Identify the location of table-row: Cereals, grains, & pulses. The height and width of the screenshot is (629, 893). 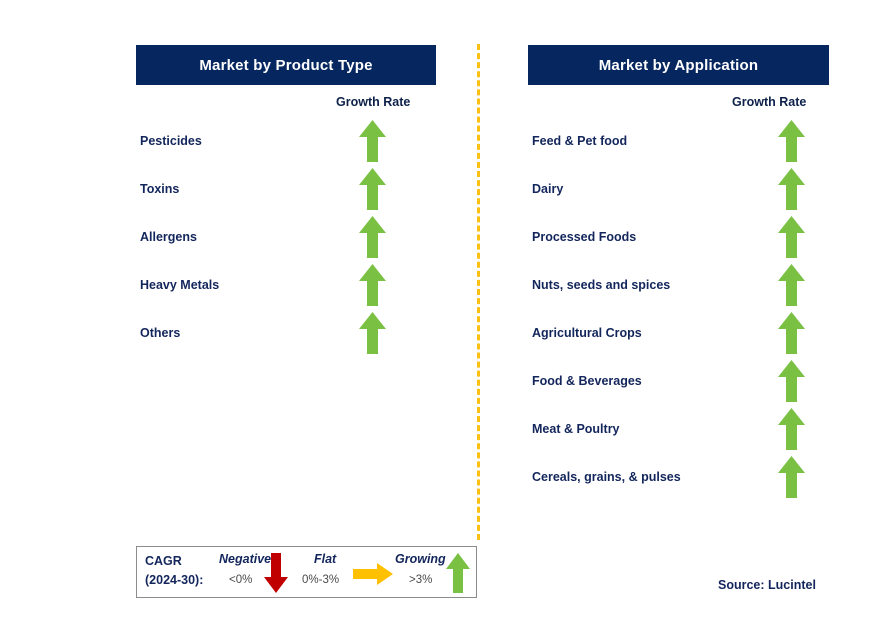
(678, 480).